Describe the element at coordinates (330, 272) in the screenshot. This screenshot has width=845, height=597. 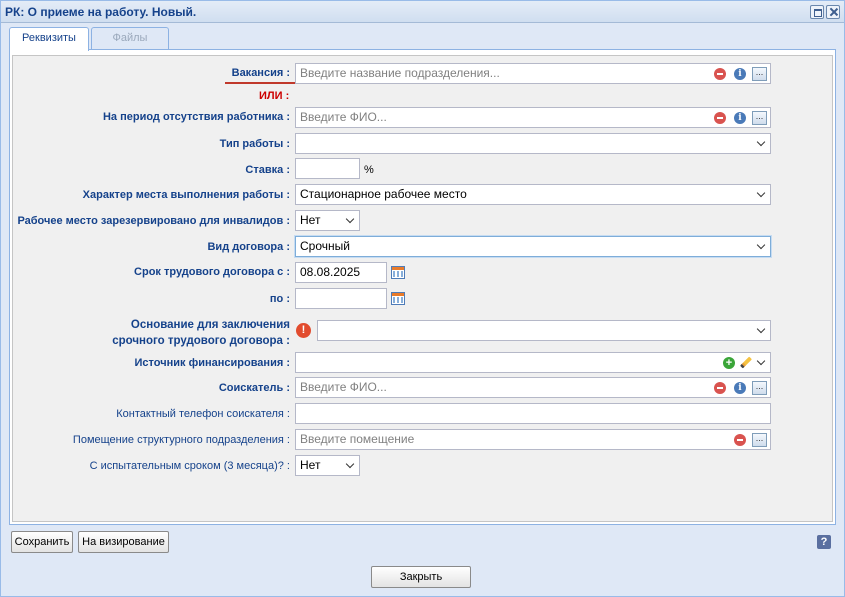
I see `contract-from-value: 08.08.2025` at that location.